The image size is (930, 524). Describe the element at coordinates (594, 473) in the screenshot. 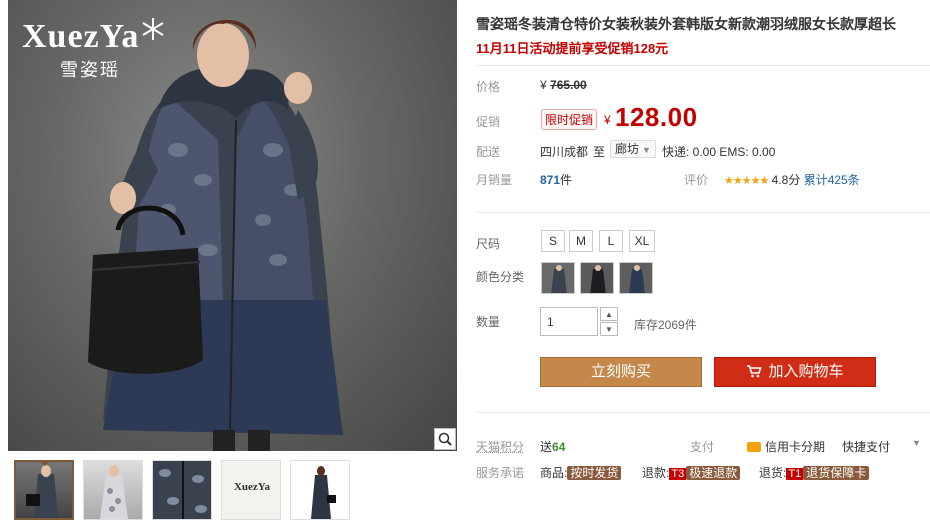

I see `service-goods-tag: 按时发货` at that location.